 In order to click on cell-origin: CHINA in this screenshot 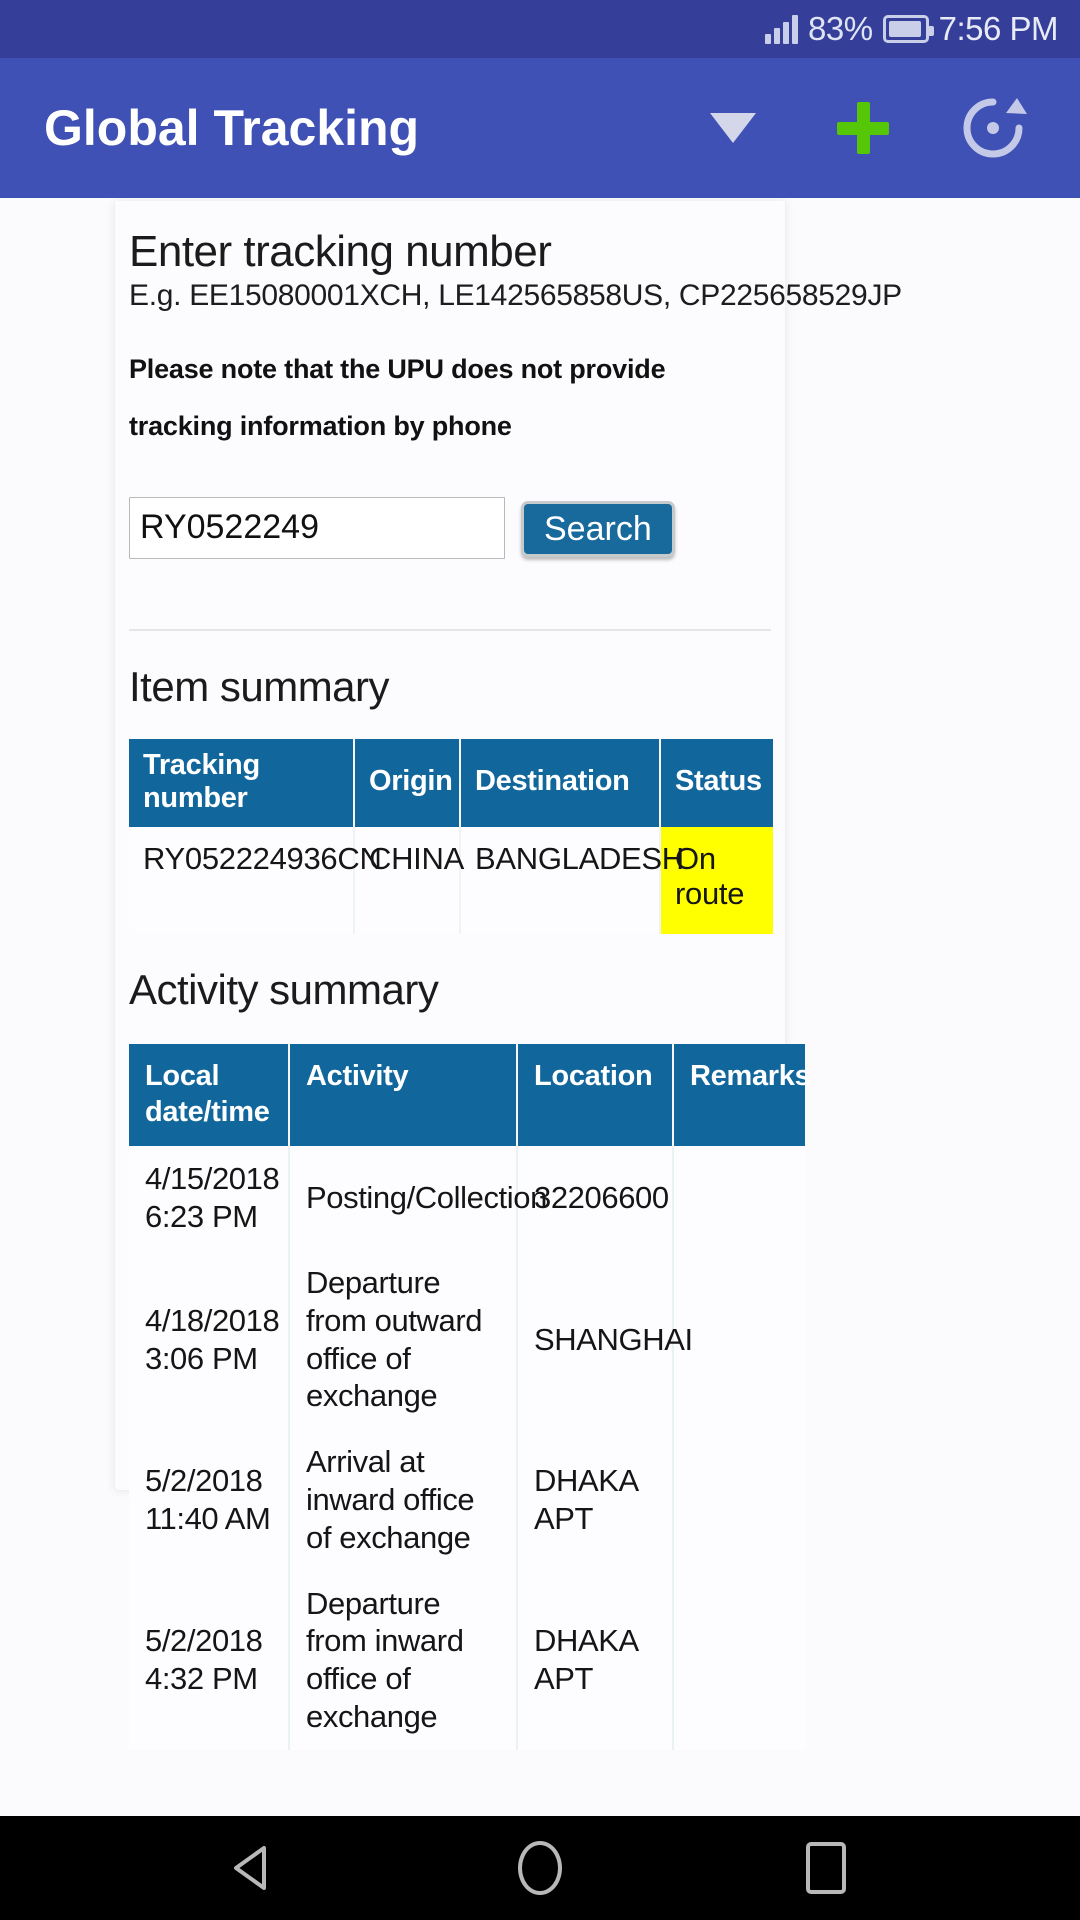, I will do `click(409, 880)`.